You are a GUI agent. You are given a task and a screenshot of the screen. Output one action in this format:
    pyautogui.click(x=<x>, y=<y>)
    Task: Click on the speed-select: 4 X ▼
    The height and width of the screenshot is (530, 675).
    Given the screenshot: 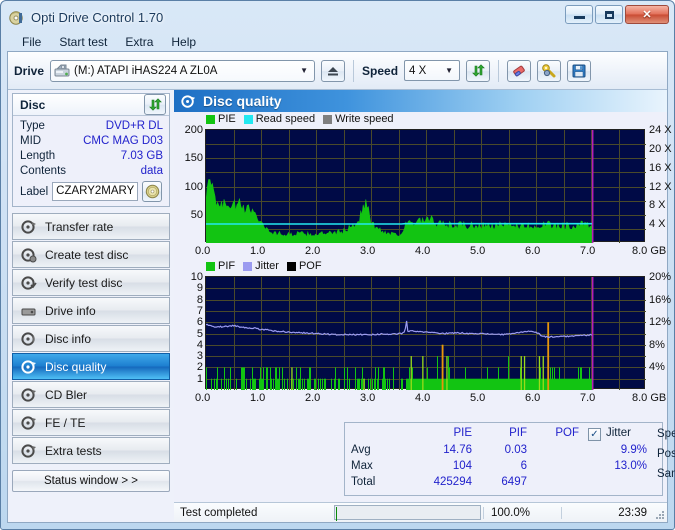 What is the action you would take?
    pyautogui.click(x=432, y=70)
    